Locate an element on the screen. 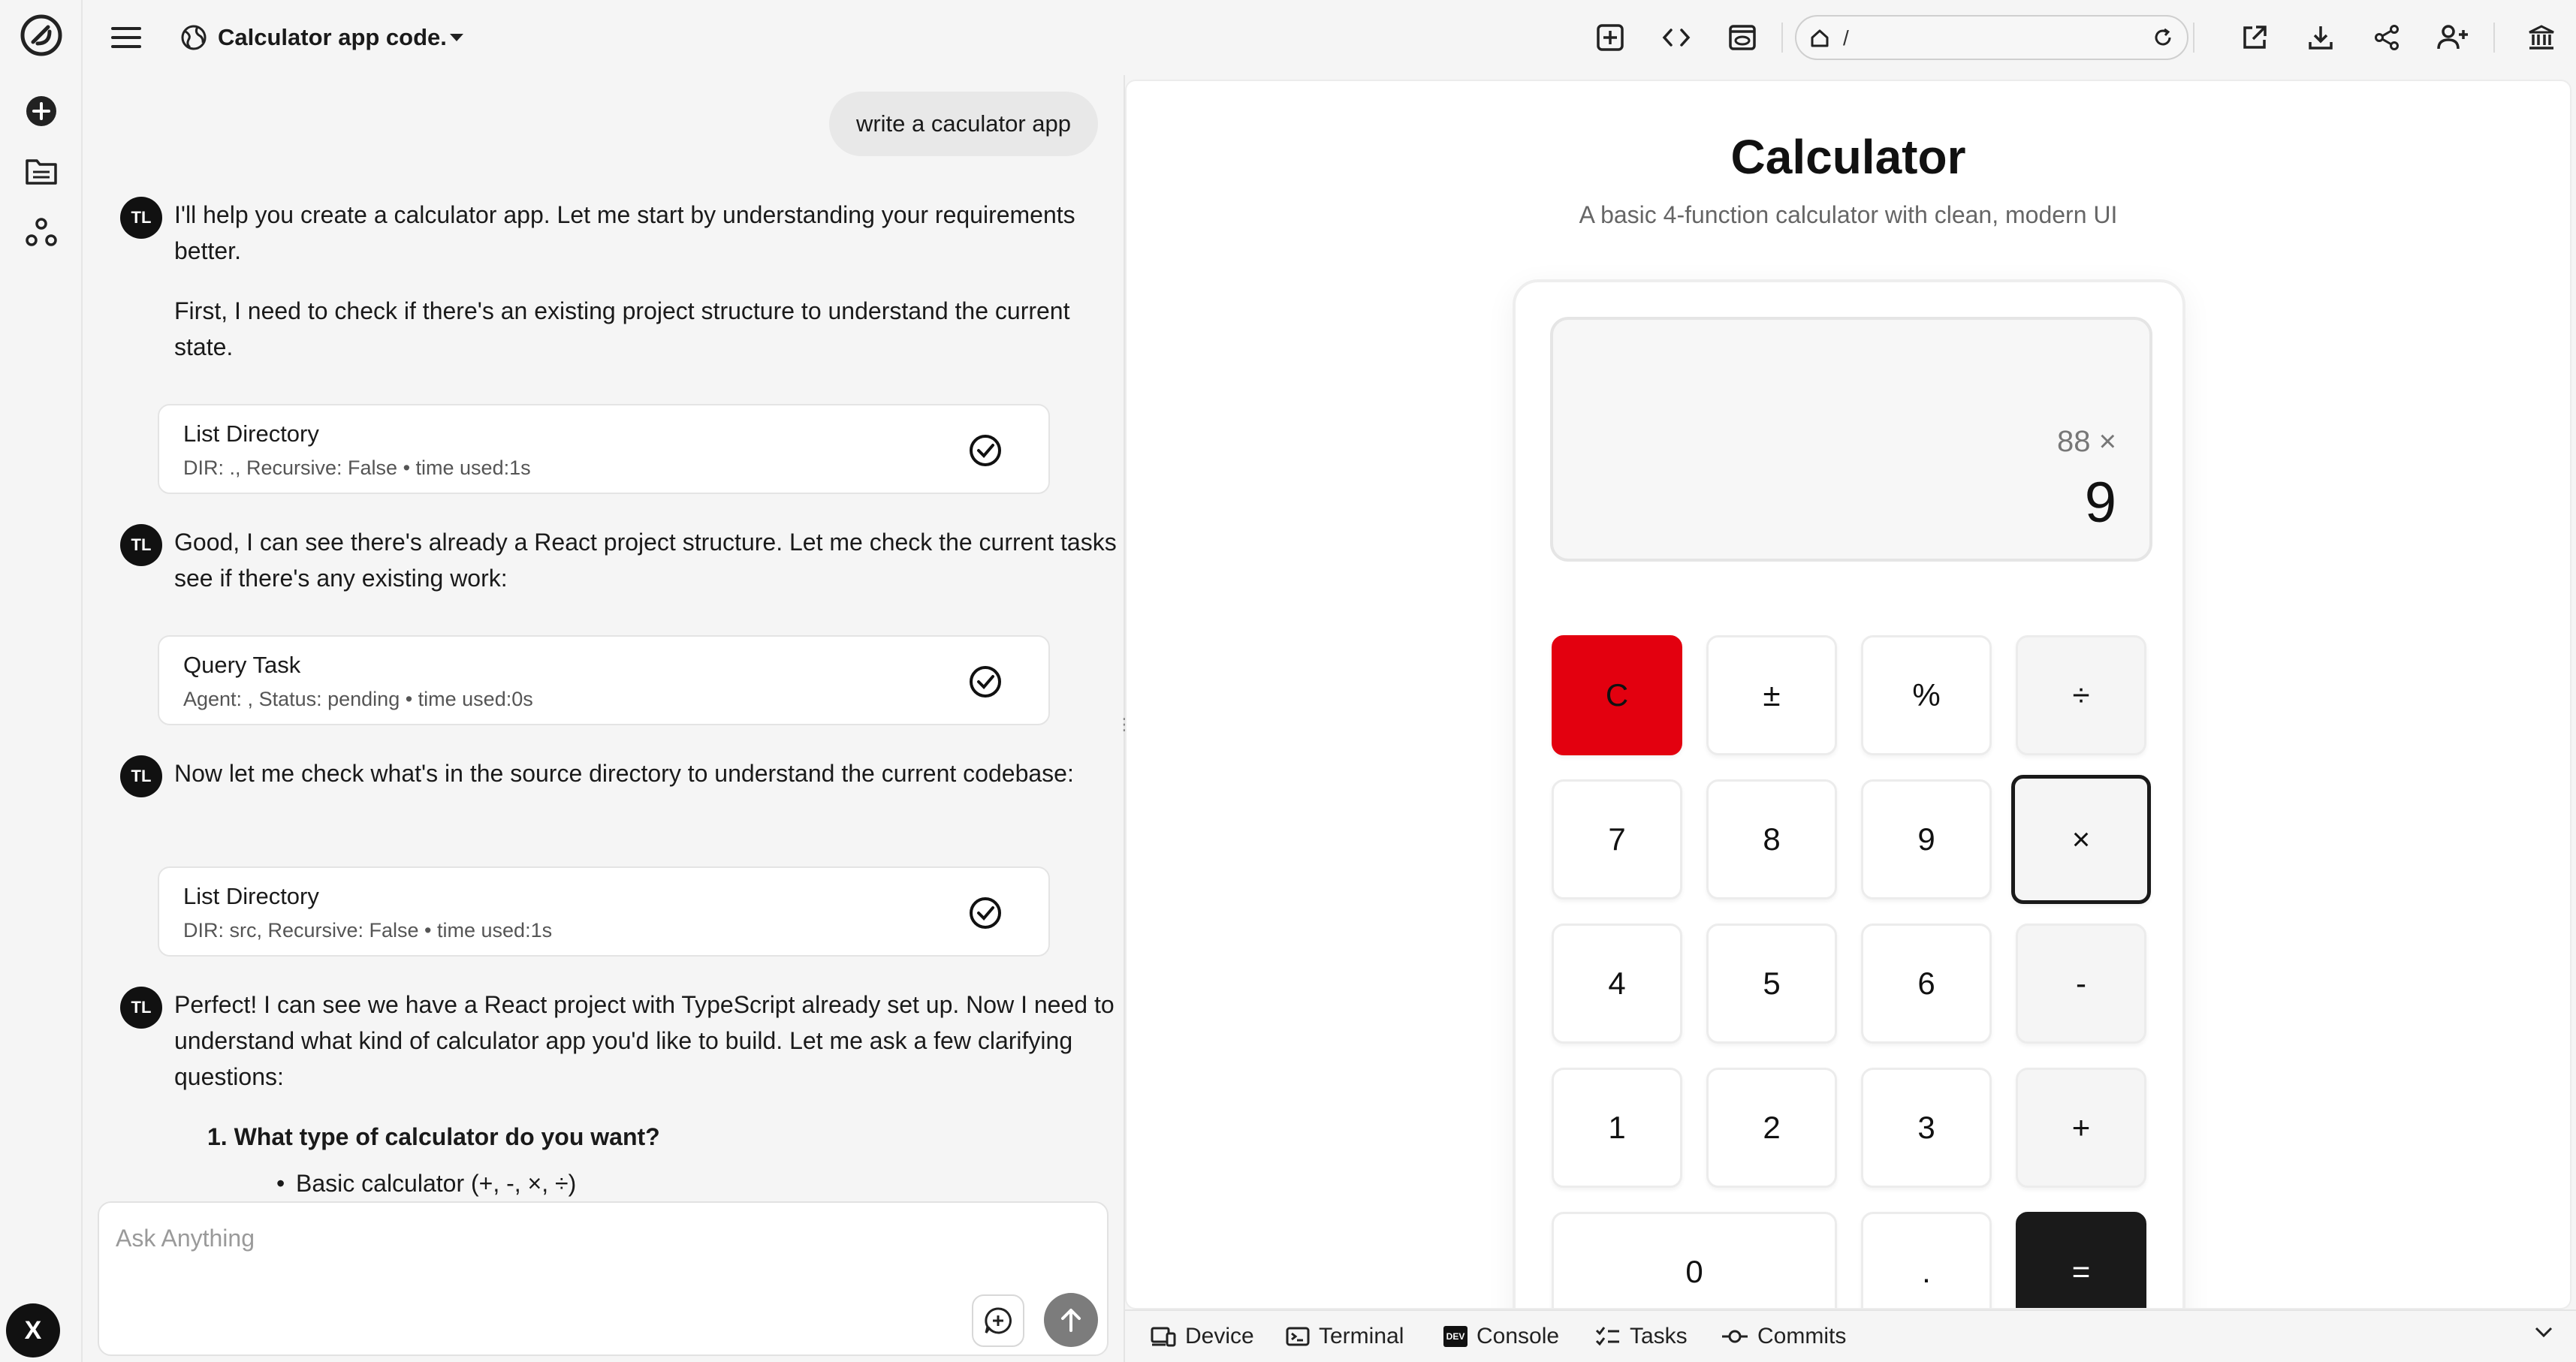 The height and width of the screenshot is (1362, 2576). key-0: 0 is located at coordinates (1695, 1260).